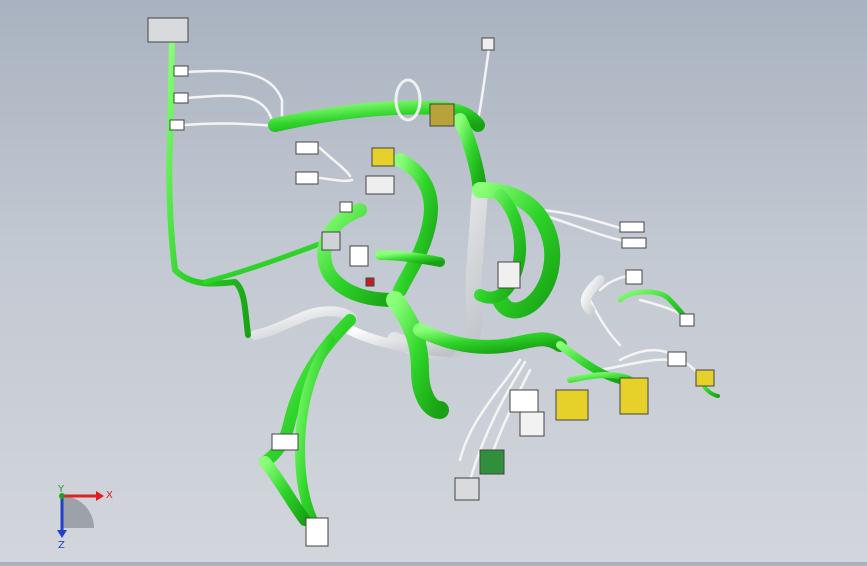 This screenshot has width=867, height=566. What do you see at coordinates (634, 243) in the screenshot?
I see `connector-g` at bounding box center [634, 243].